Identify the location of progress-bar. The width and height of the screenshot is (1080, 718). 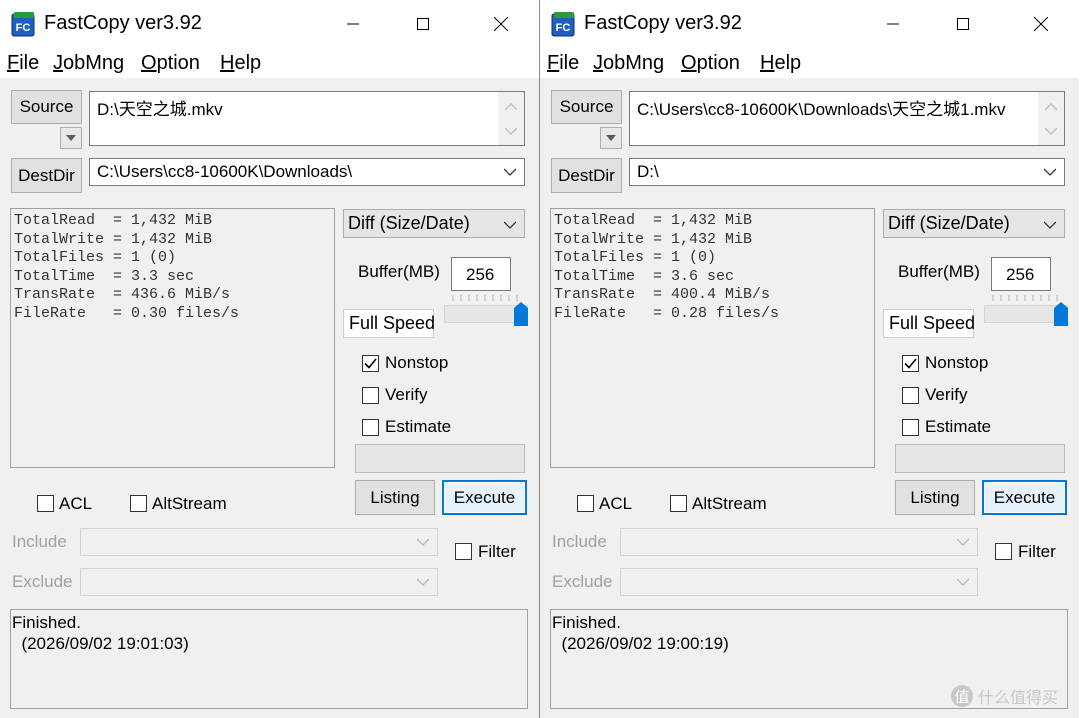
(440, 458).